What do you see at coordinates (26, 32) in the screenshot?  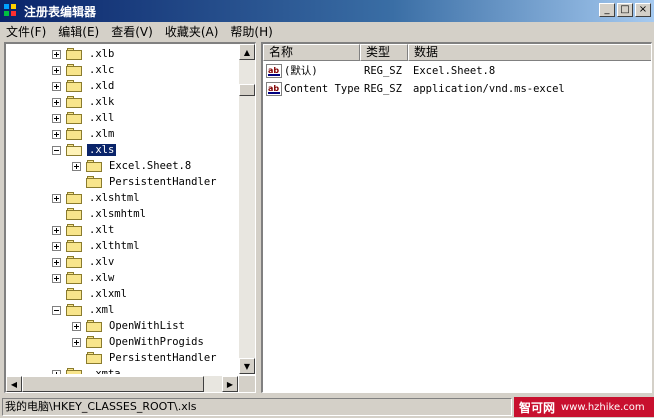 I see `menu-file: 文件(F)` at bounding box center [26, 32].